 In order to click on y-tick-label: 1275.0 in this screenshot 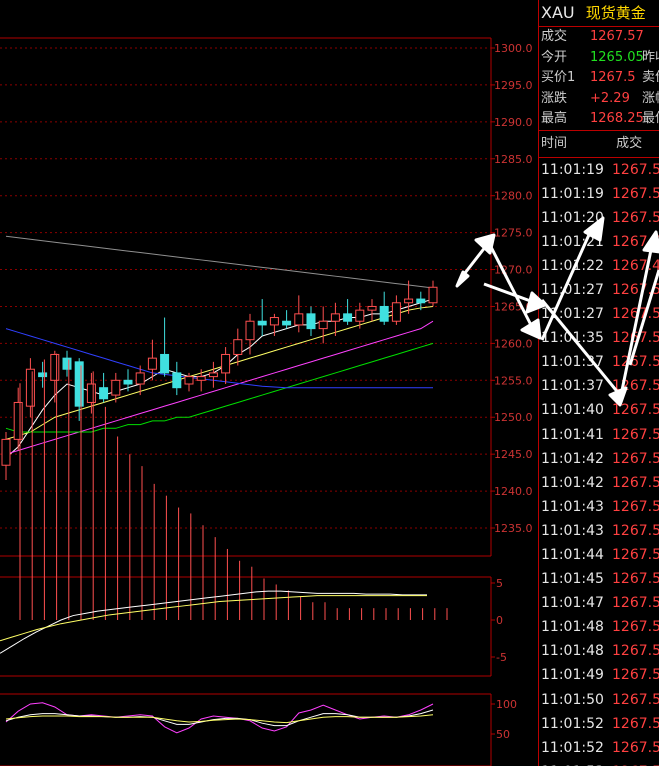, I will do `click(513, 233)`.